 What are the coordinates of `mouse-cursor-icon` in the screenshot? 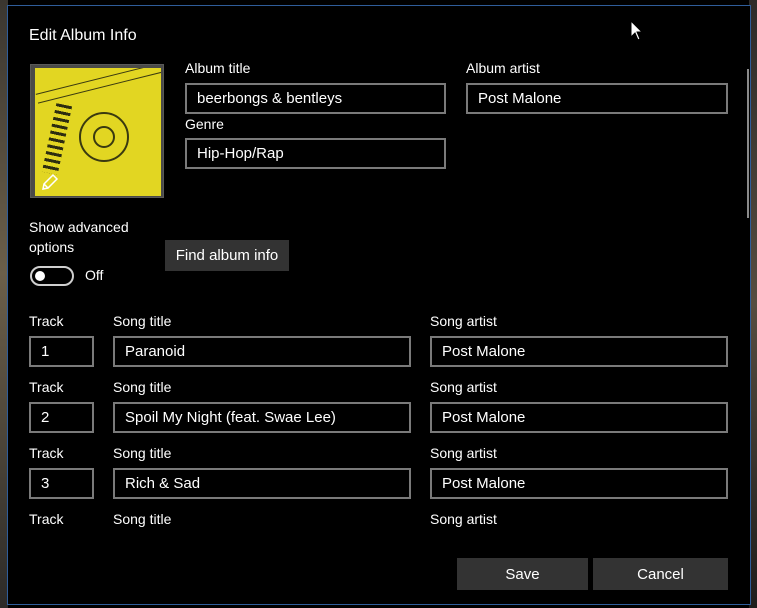 It's located at (637, 30).